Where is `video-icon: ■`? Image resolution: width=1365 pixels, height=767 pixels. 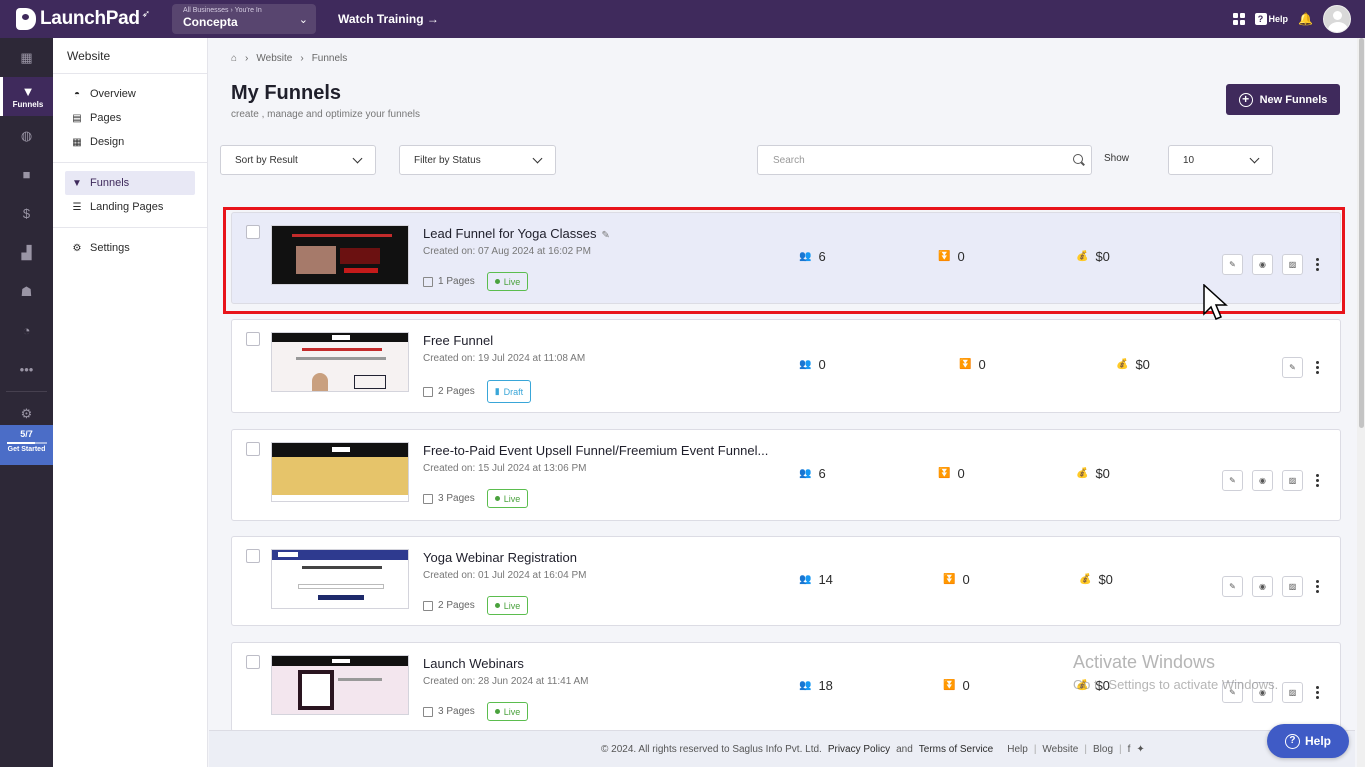
video-icon: ■ is located at coordinates (26, 174).